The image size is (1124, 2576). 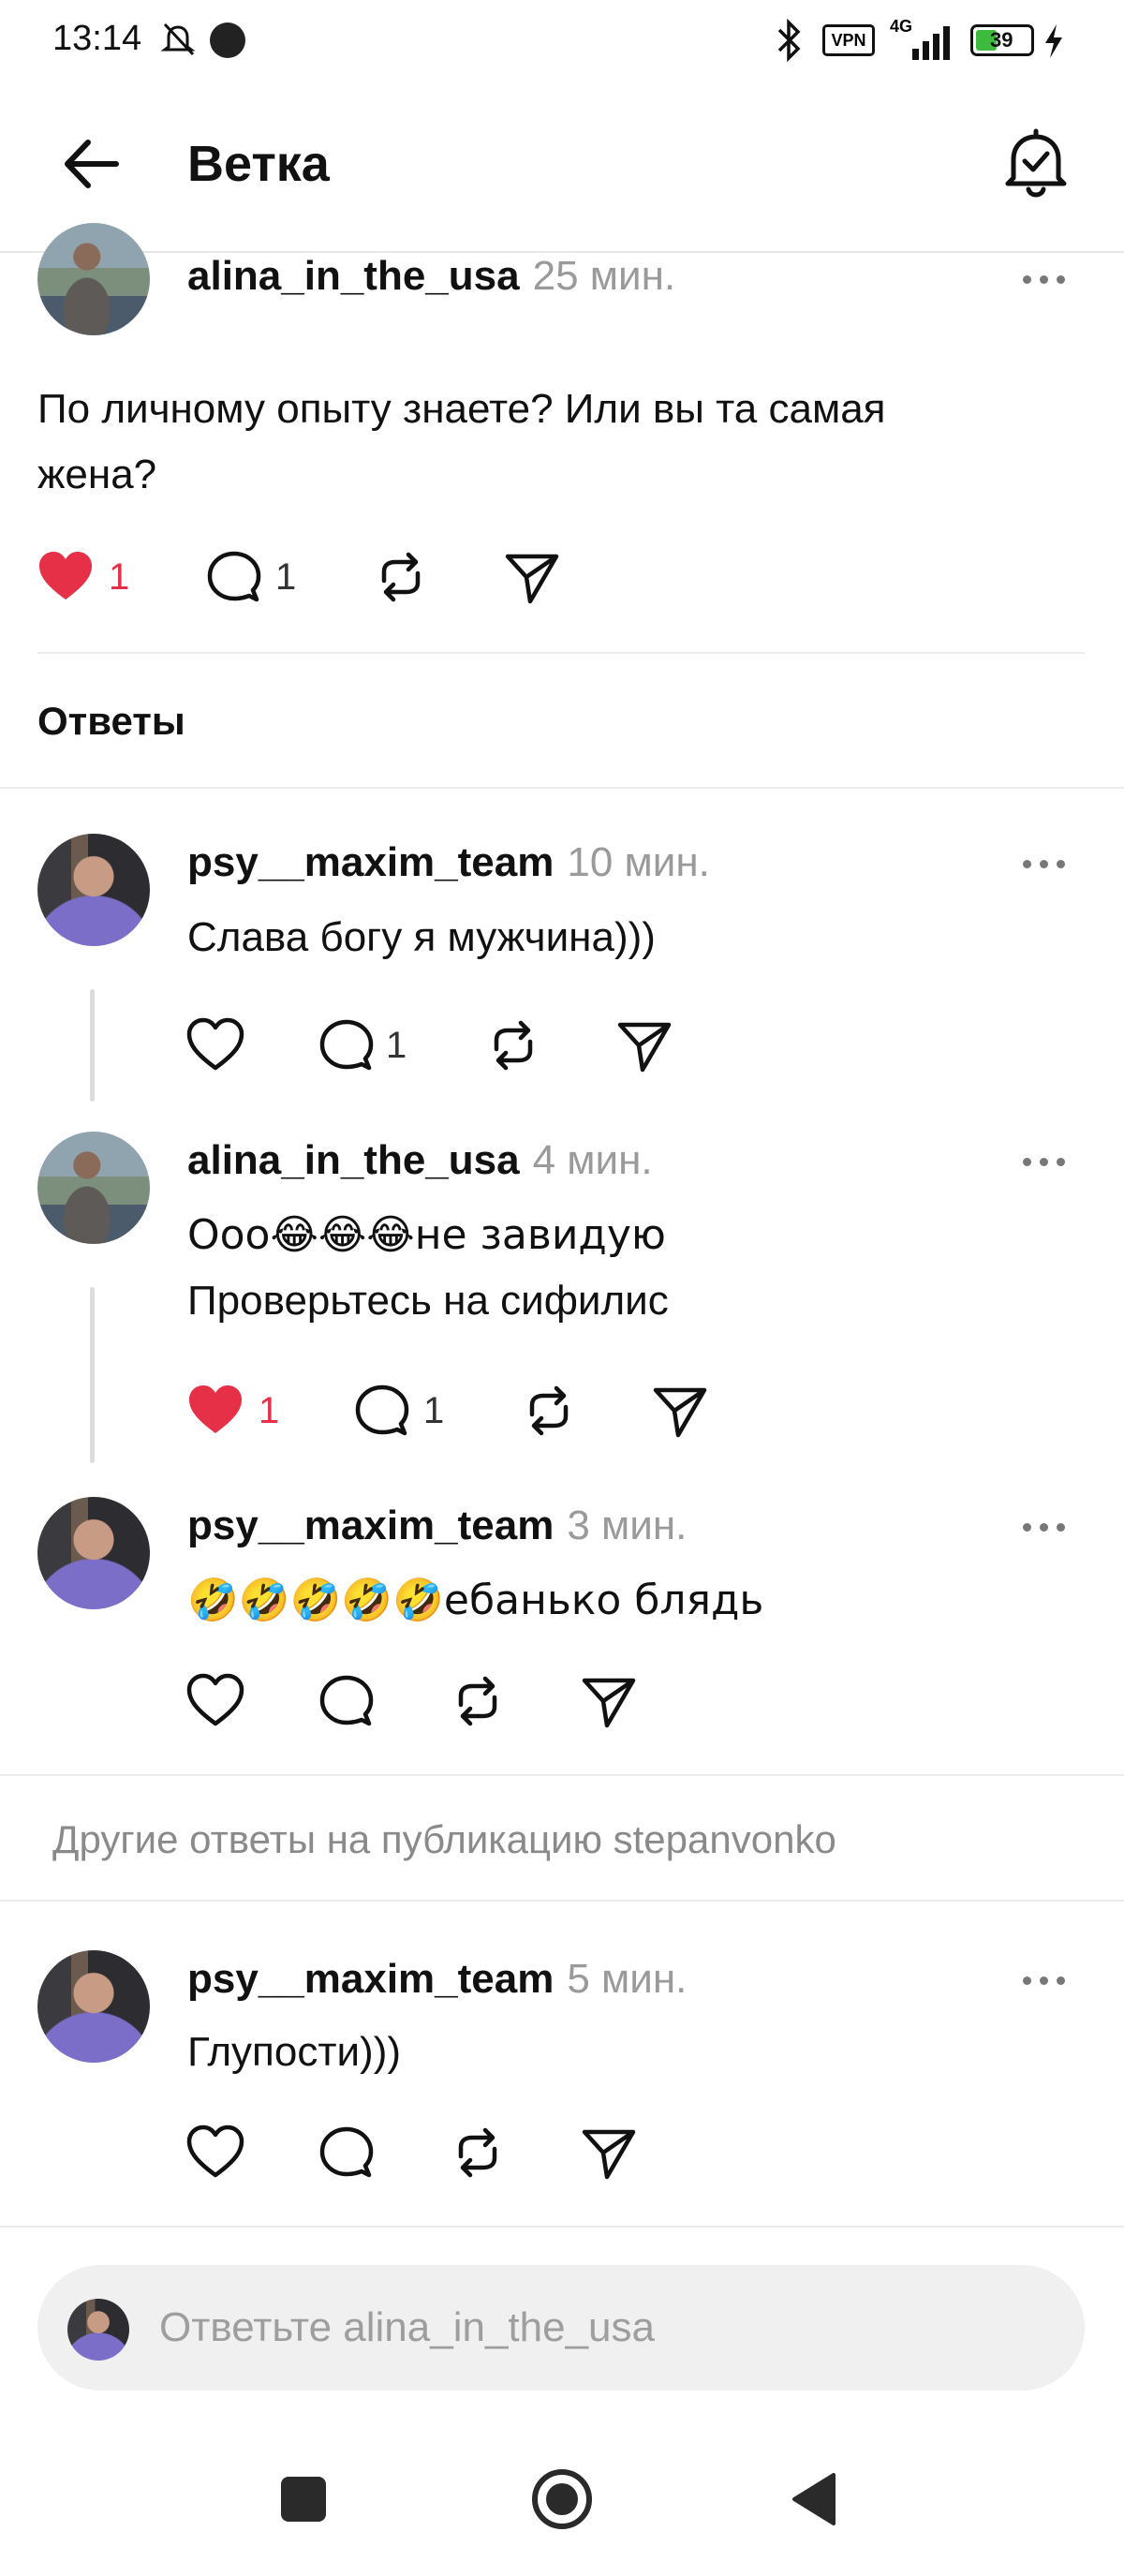 I want to click on battery-level: 39, so click(x=1001, y=40).